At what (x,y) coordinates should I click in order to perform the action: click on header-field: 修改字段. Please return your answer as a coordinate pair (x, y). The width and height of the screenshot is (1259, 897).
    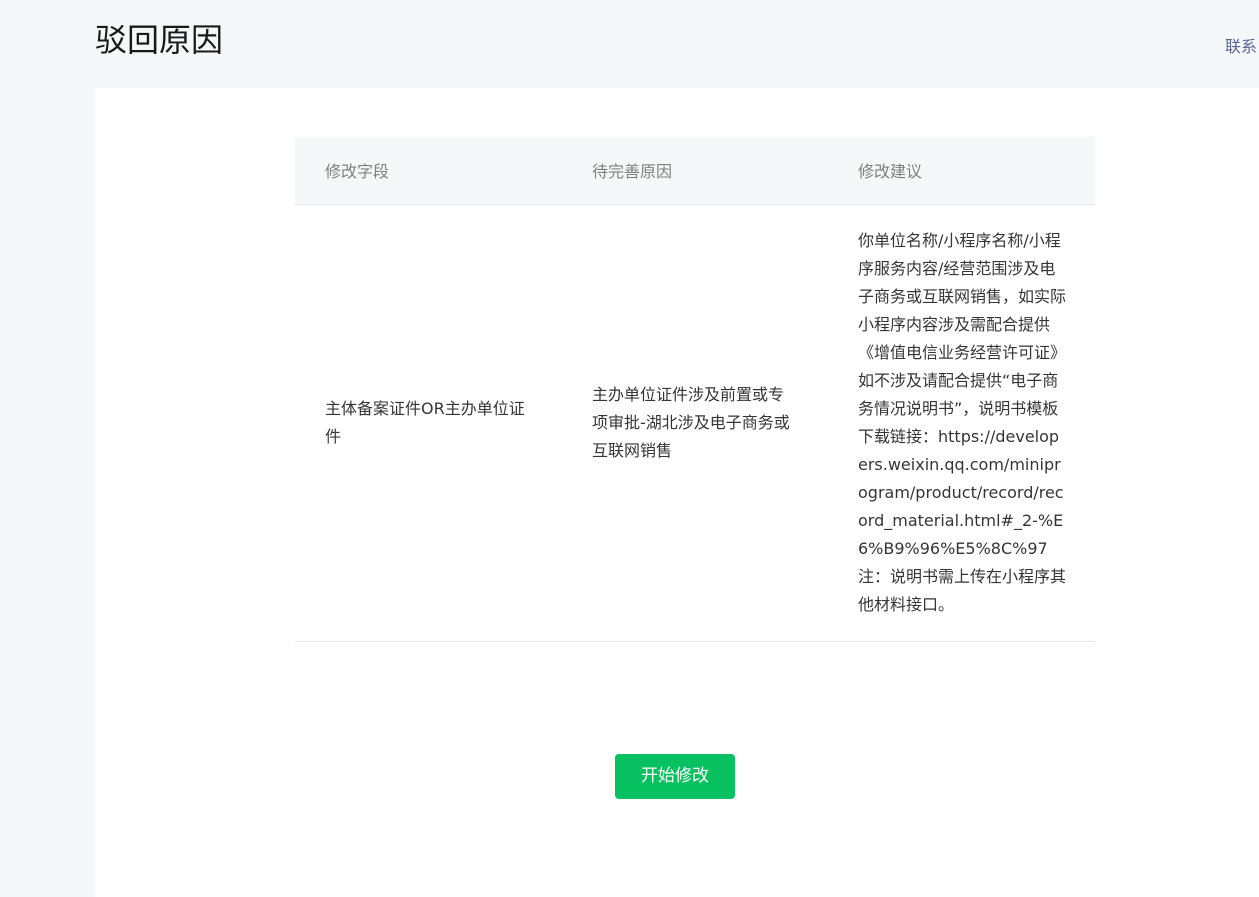
    Looking at the image, I should click on (428, 171).